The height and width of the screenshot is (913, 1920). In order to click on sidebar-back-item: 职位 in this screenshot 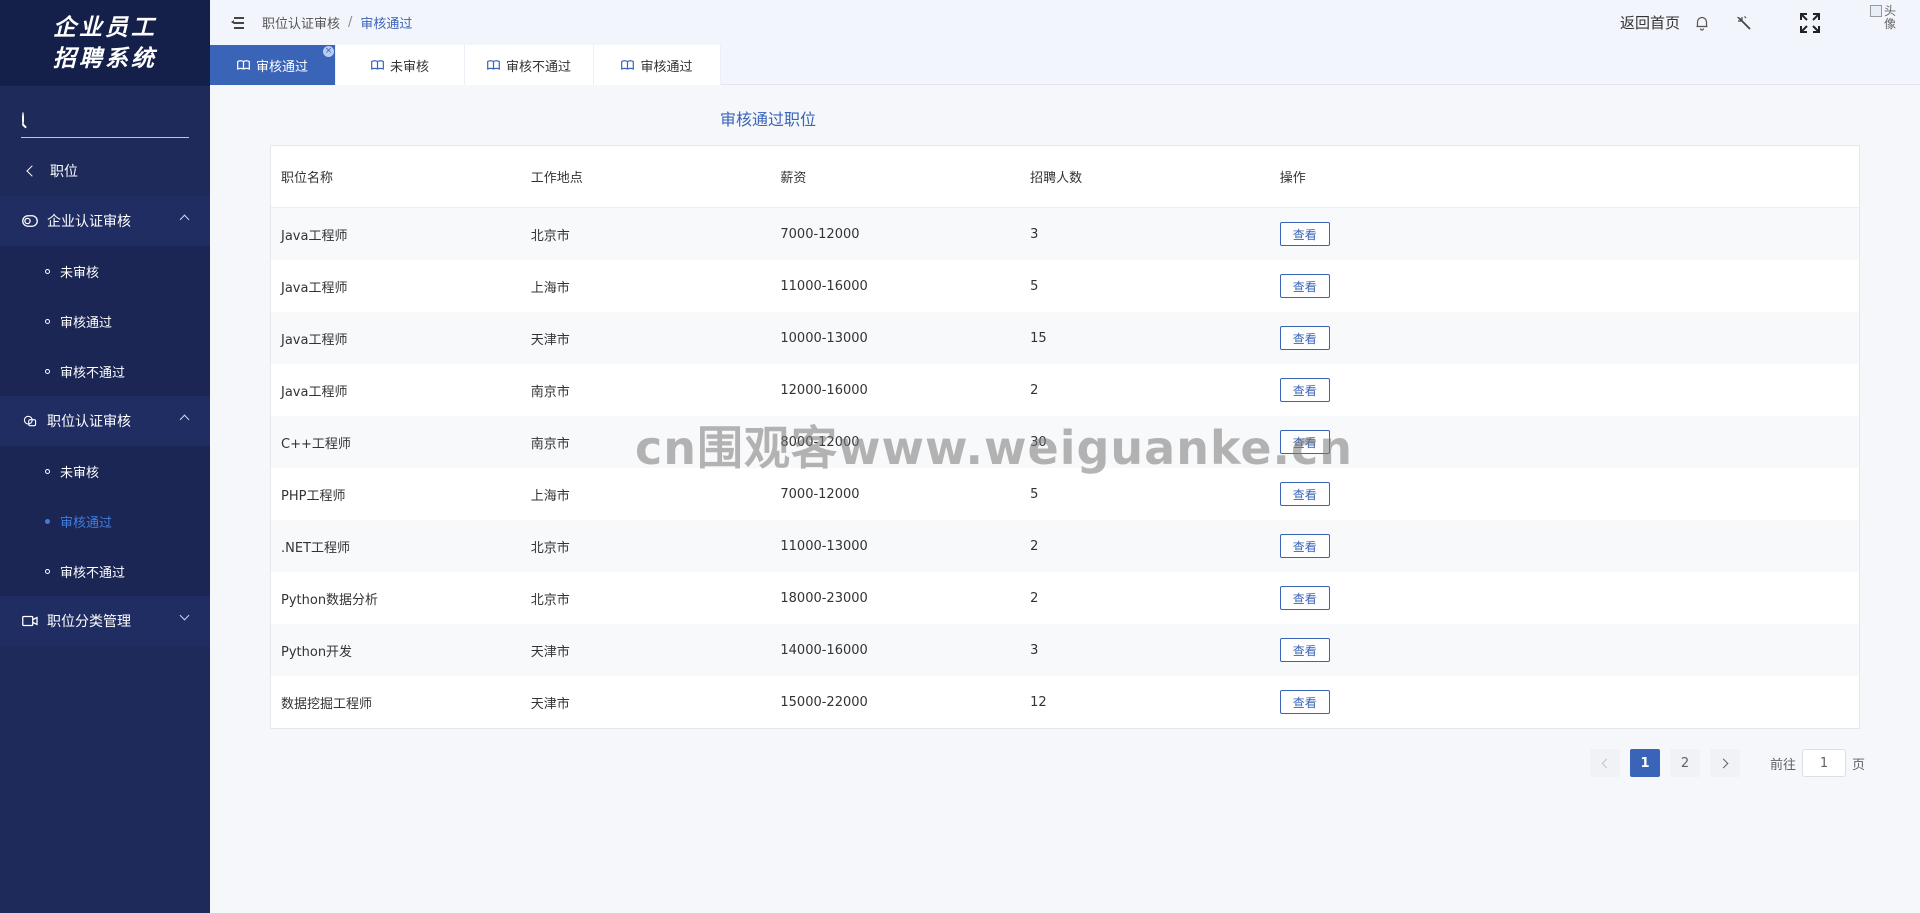, I will do `click(105, 171)`.